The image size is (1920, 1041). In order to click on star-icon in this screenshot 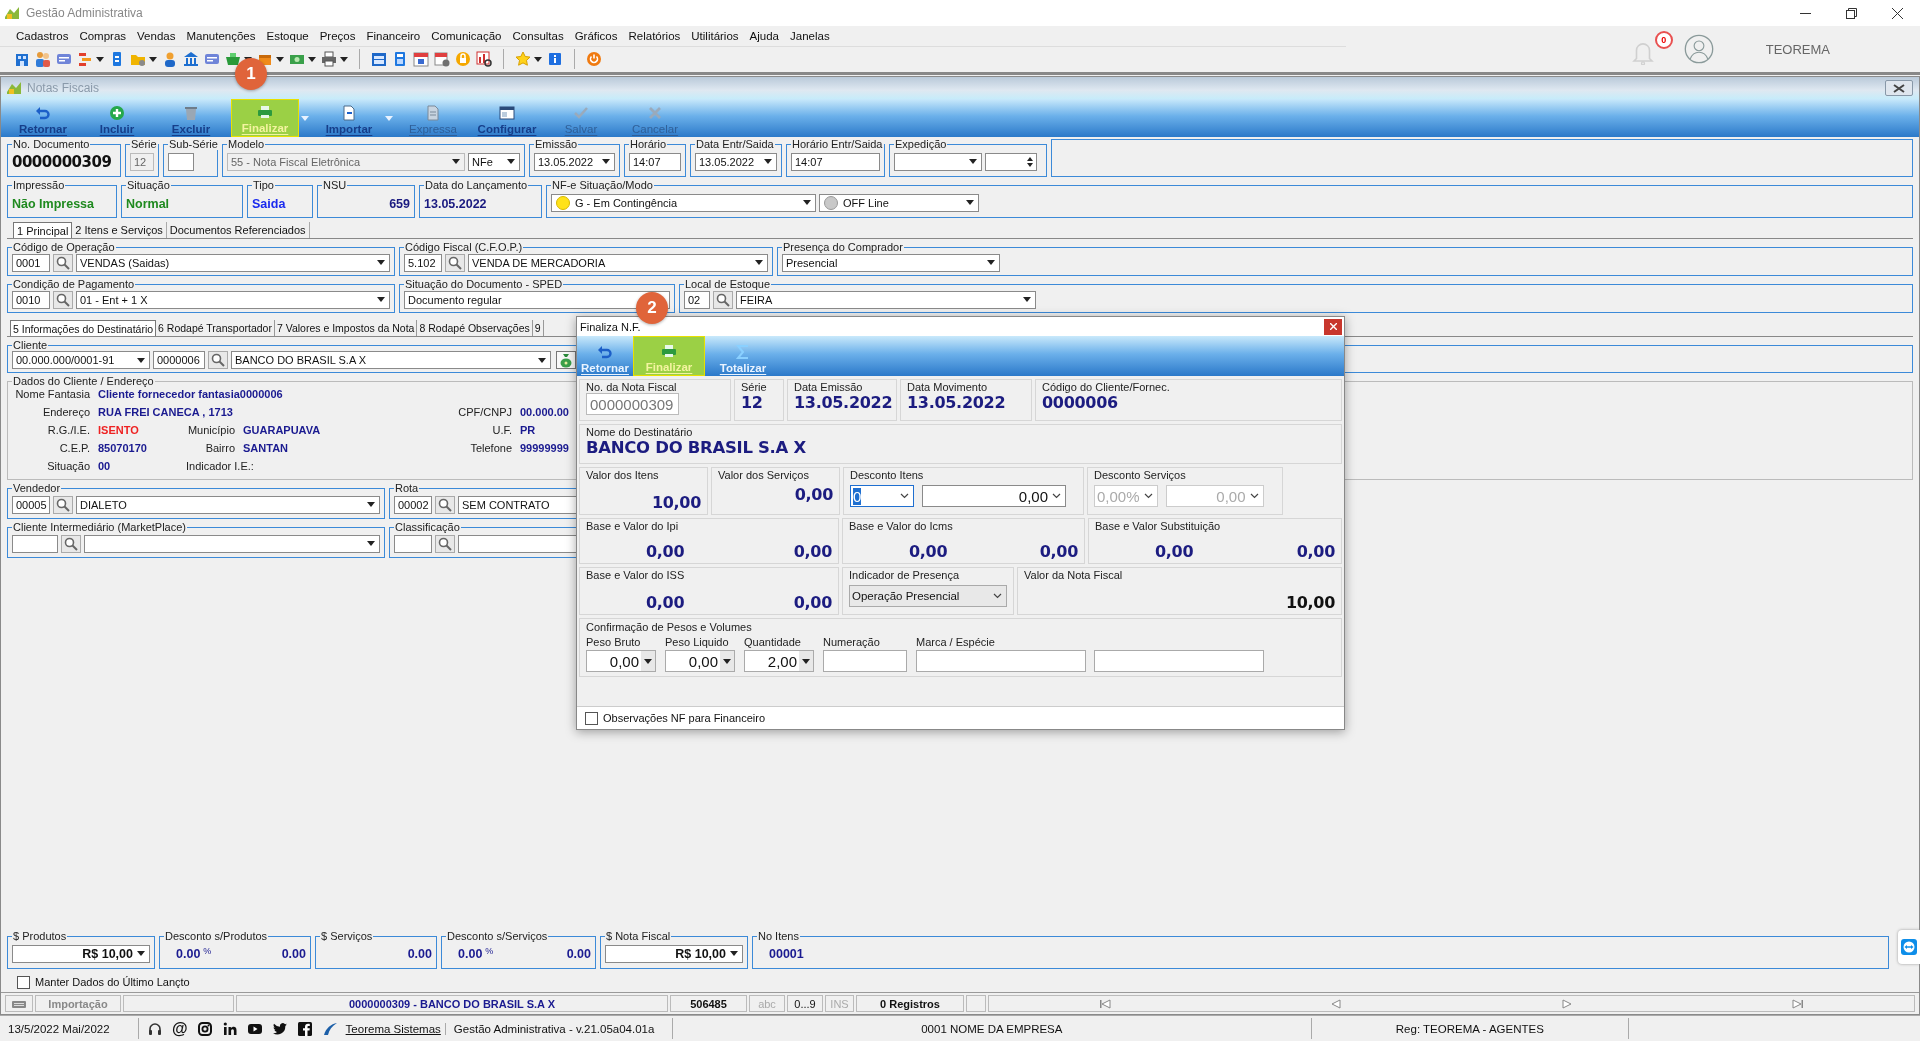, I will do `click(523, 59)`.